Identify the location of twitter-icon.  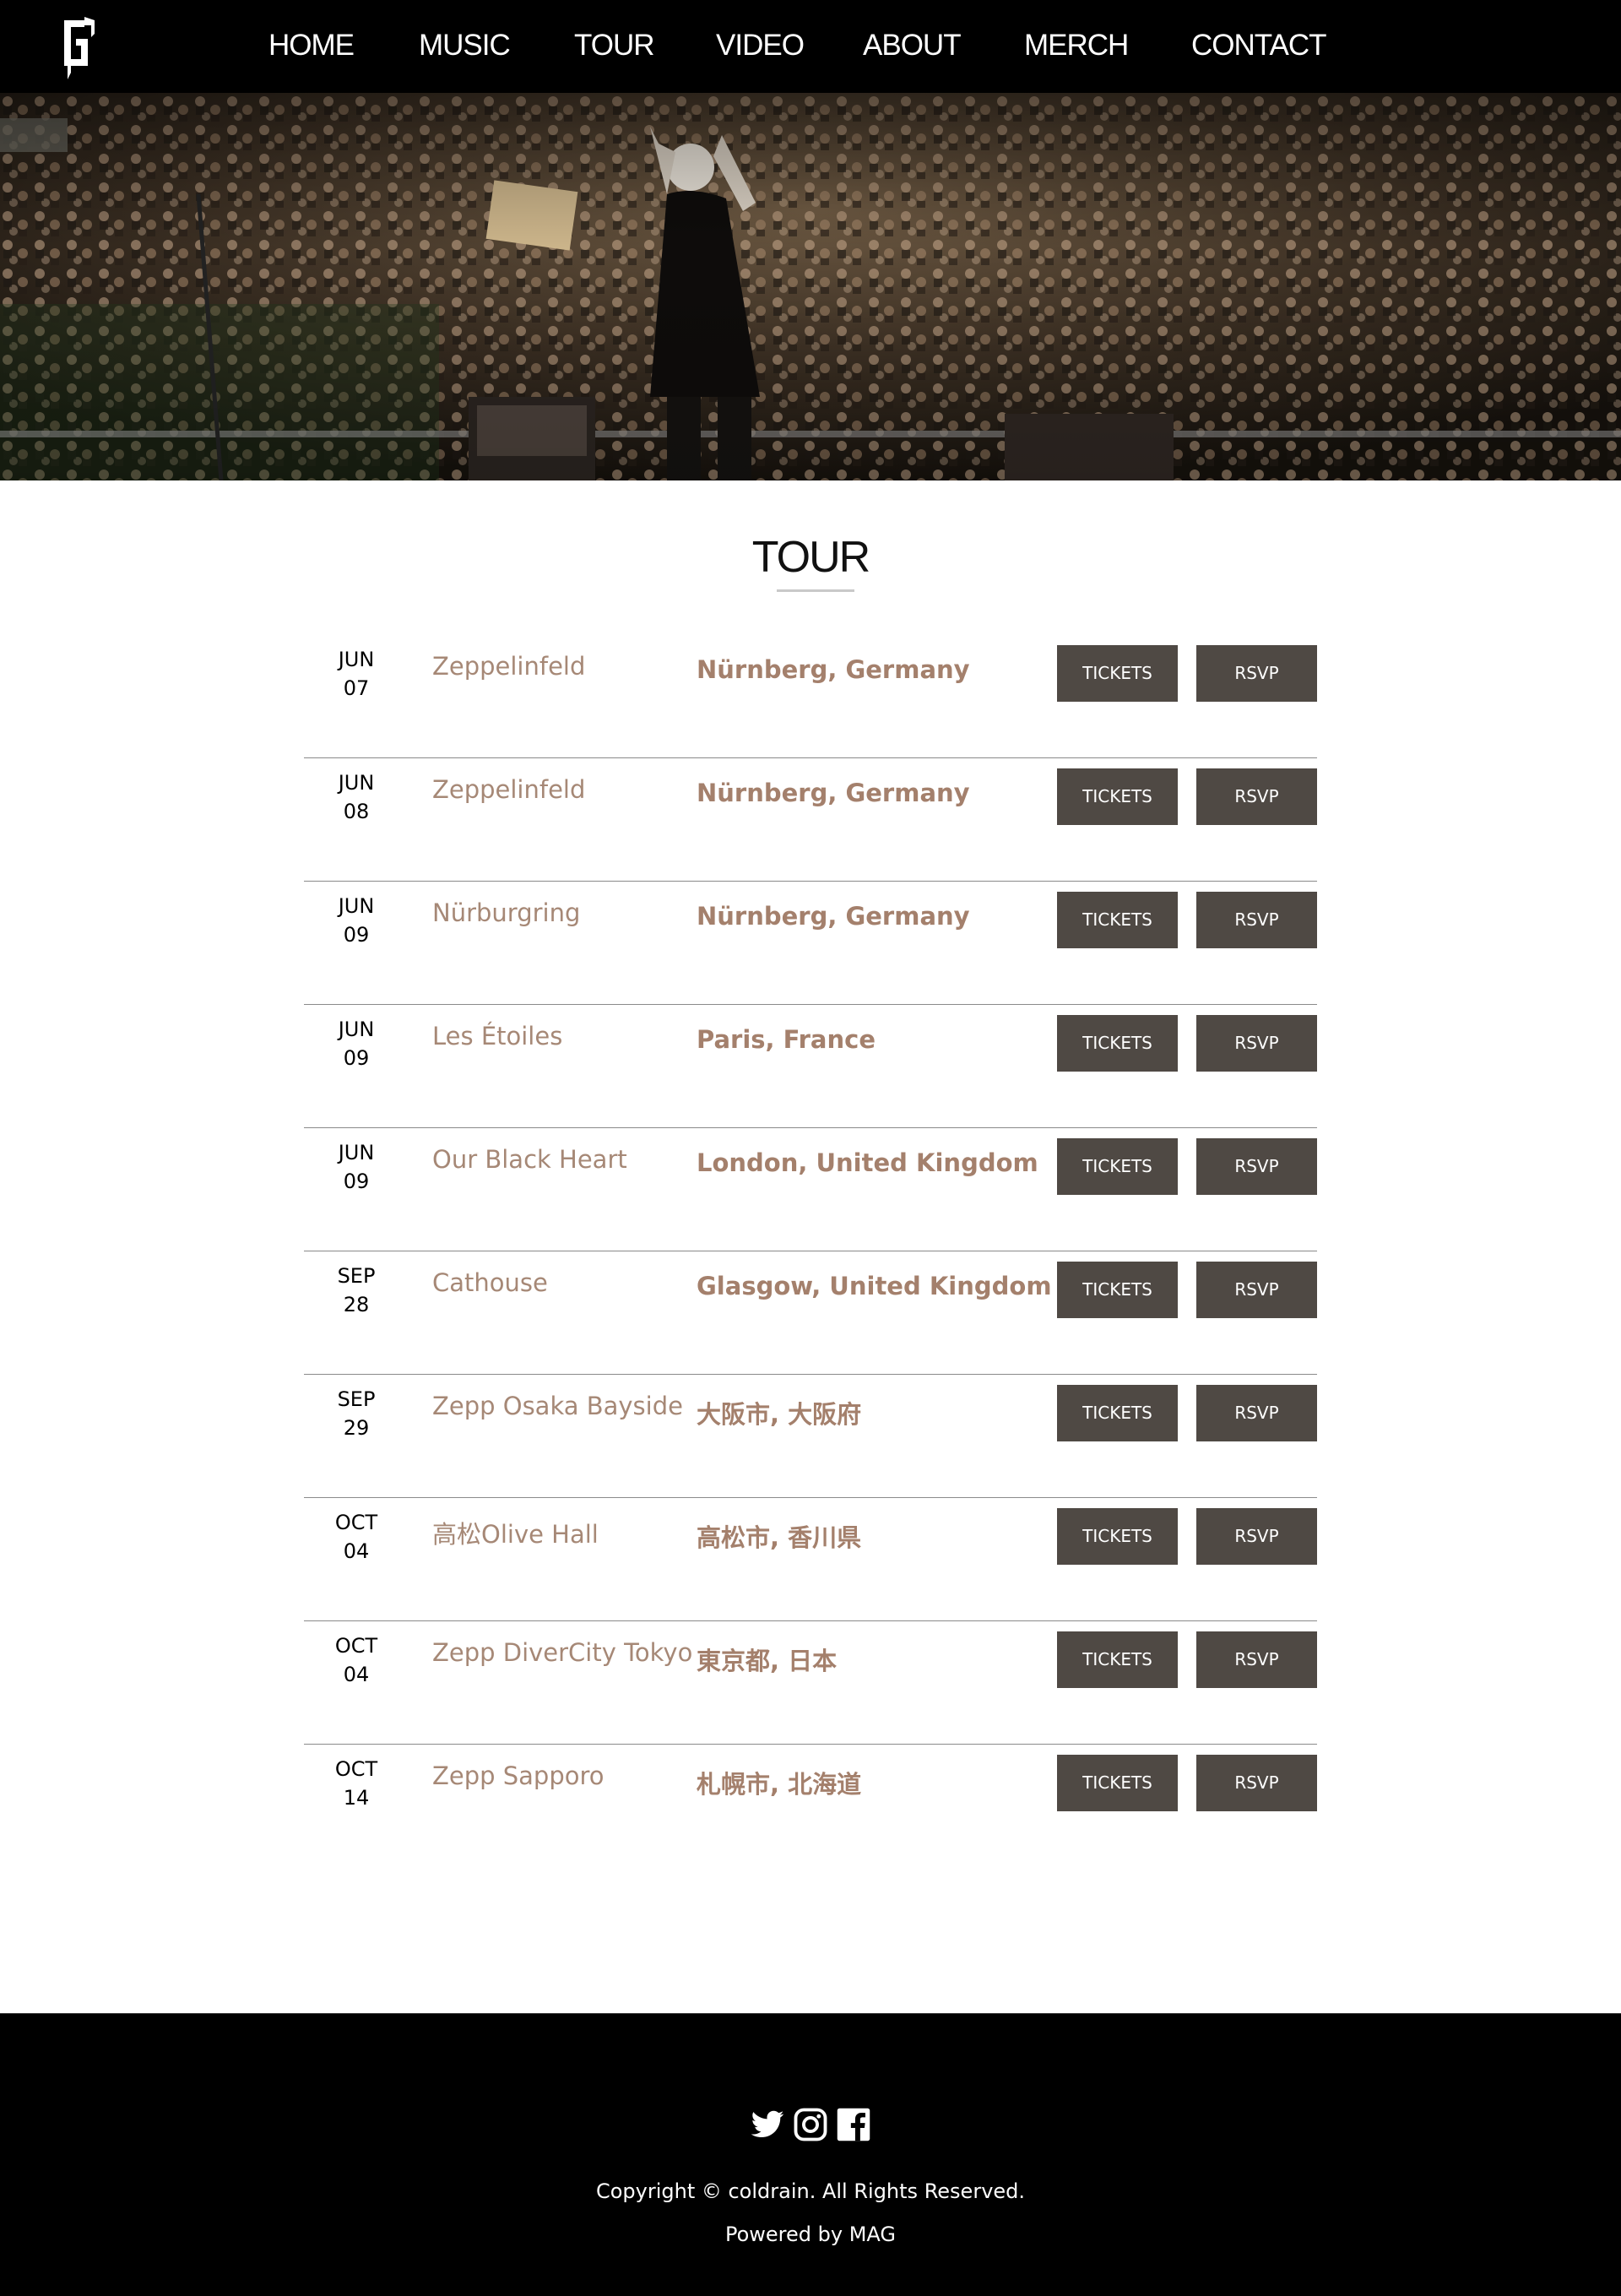
(767, 2124).